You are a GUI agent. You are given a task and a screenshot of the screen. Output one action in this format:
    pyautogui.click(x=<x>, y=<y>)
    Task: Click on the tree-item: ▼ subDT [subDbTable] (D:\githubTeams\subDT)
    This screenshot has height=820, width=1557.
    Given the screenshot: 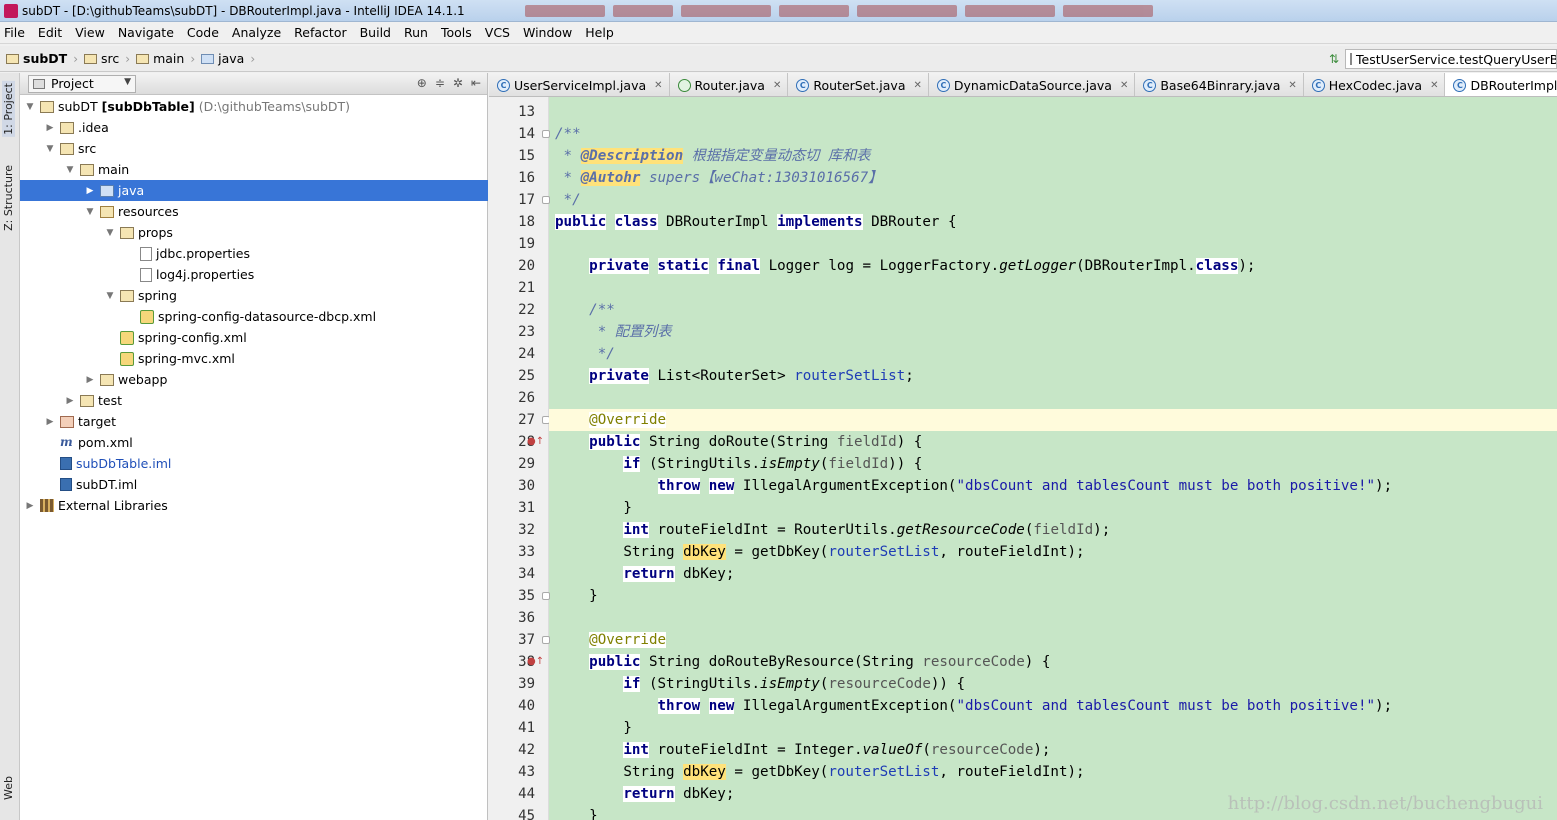 What is the action you would take?
    pyautogui.click(x=254, y=106)
    